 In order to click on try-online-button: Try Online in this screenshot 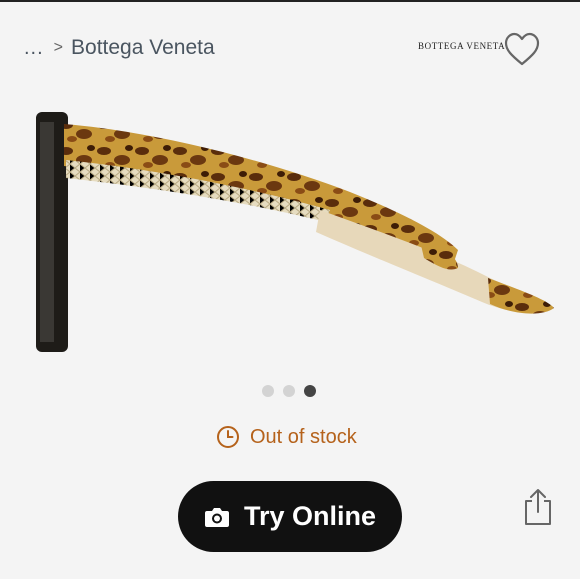, I will do `click(290, 516)`.